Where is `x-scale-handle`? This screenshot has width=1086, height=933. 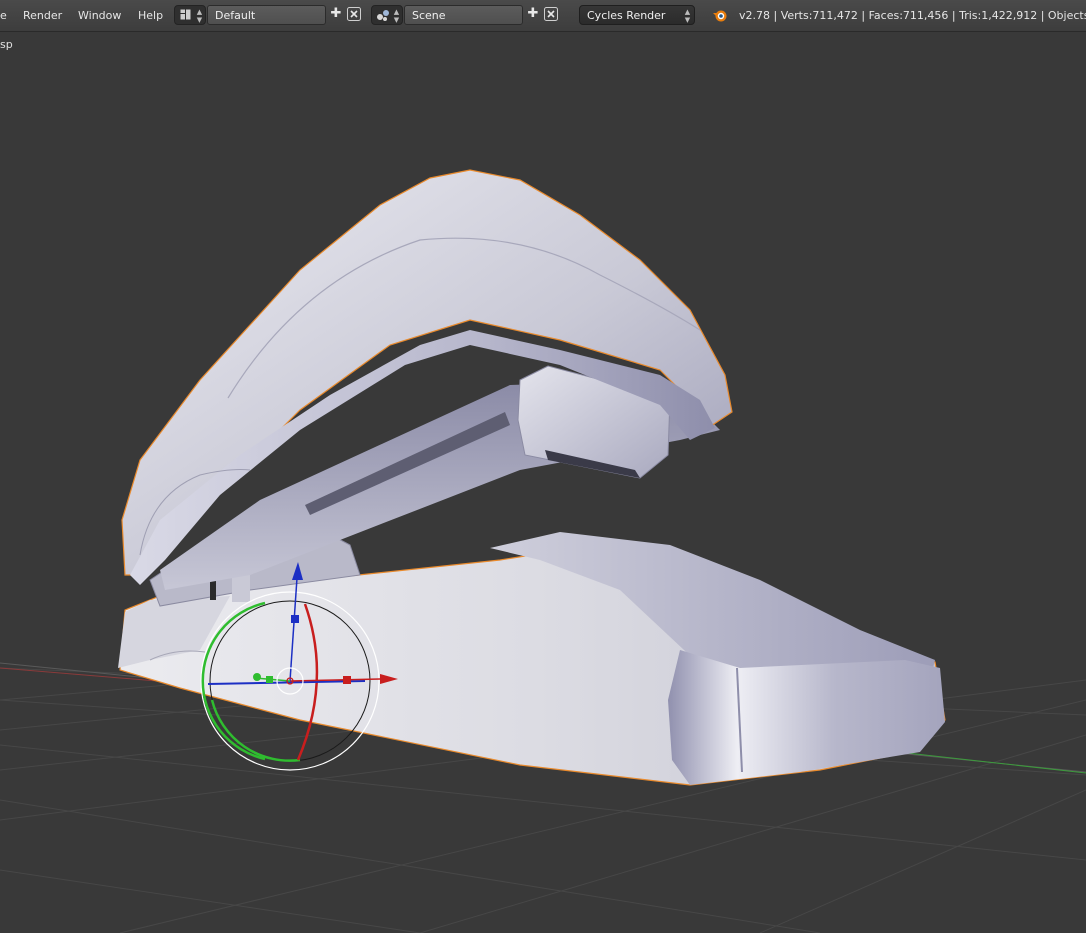
x-scale-handle is located at coordinates (347, 680).